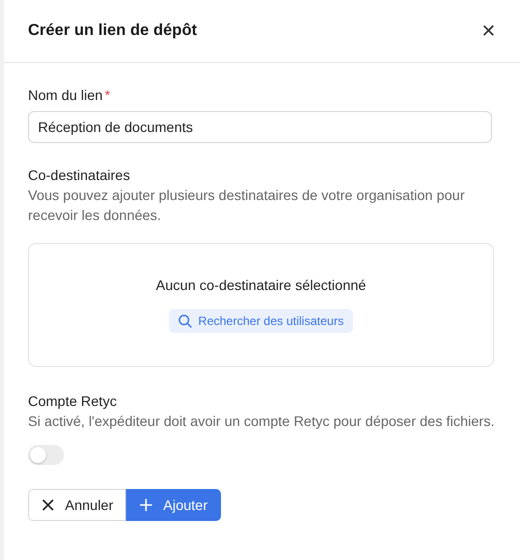  Describe the element at coordinates (247, 205) in the screenshot. I see `section-description: Vous pouvez ajouter plusieurs destinataires de votre organisation pour recevoir les données.` at that location.